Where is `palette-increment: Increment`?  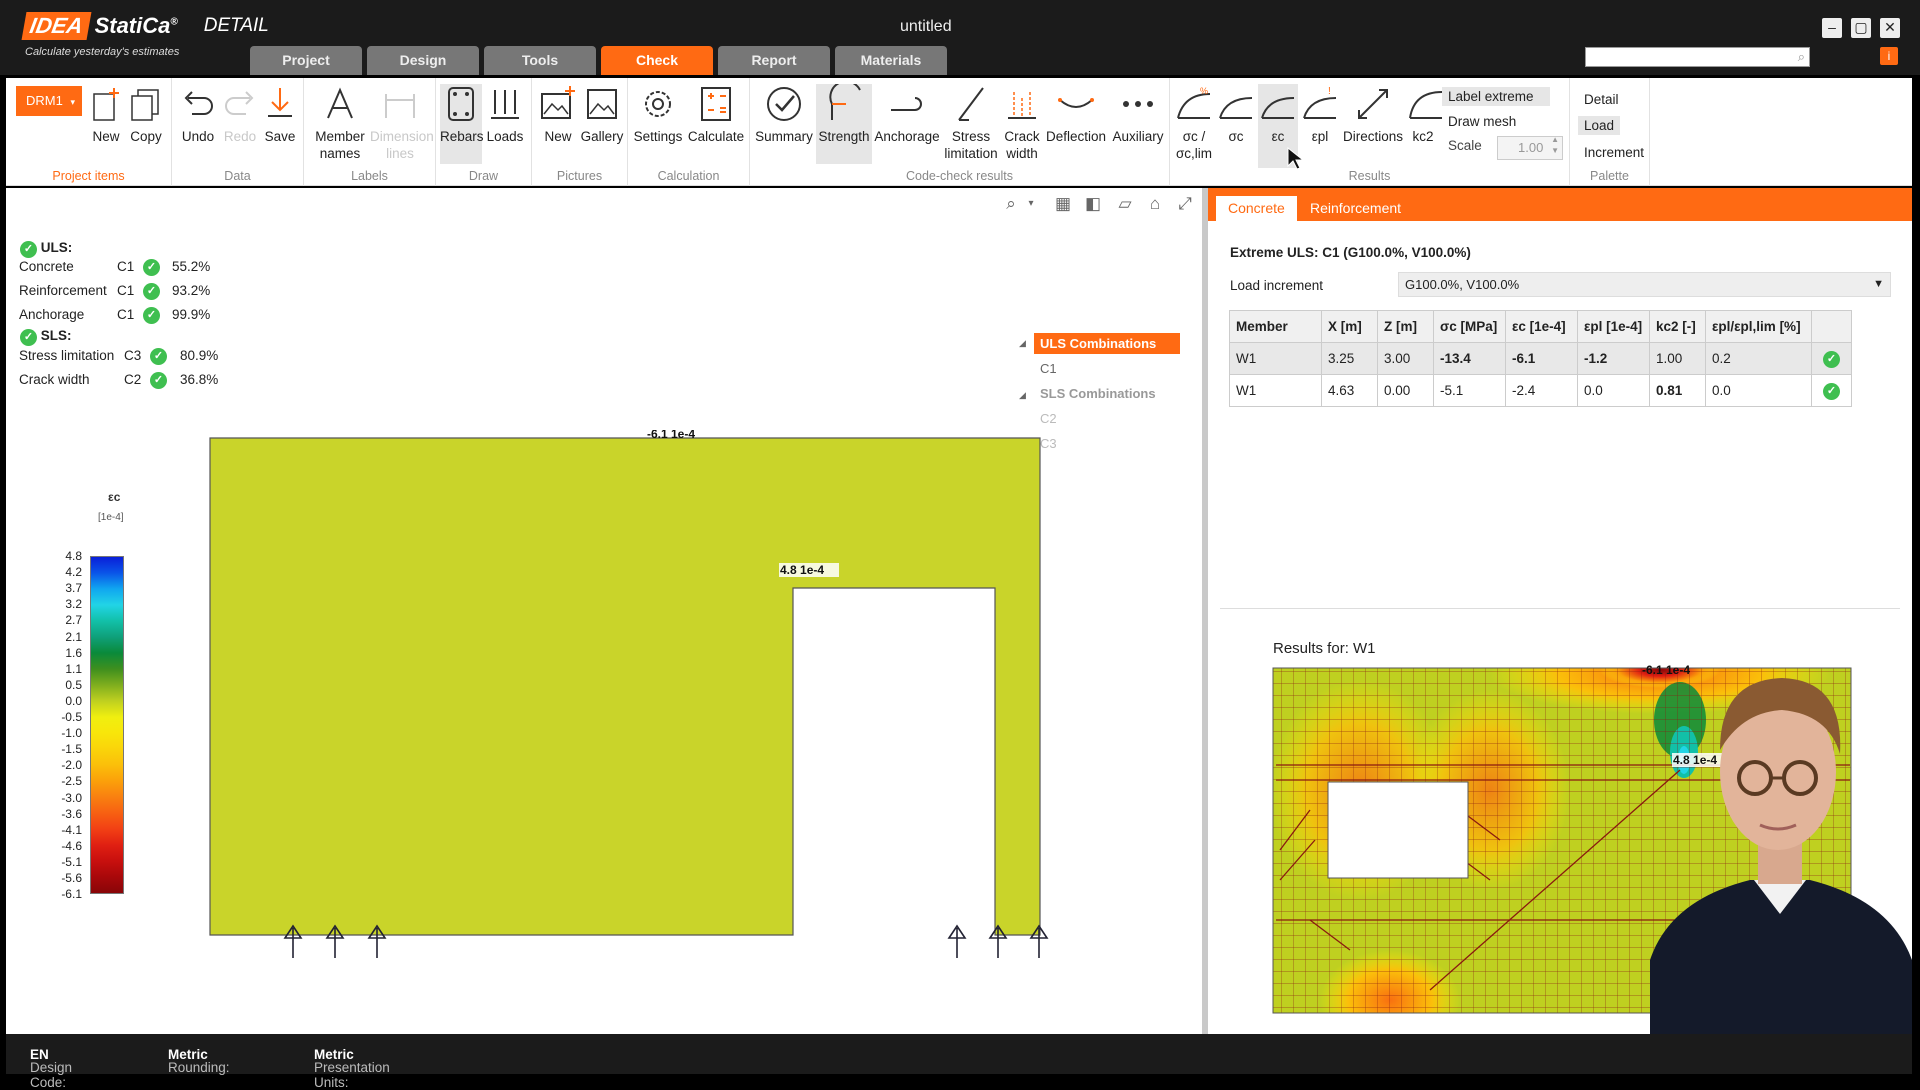
palette-increment: Increment is located at coordinates (1614, 152).